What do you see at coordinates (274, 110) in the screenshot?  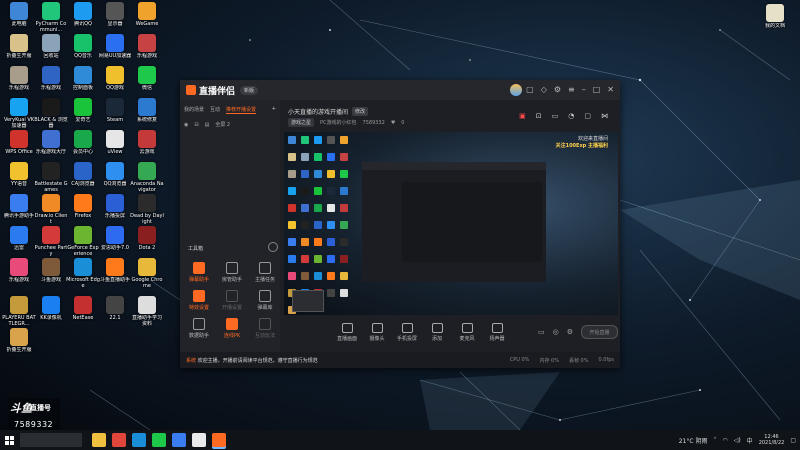 I see `add-scene-icon: +` at bounding box center [274, 110].